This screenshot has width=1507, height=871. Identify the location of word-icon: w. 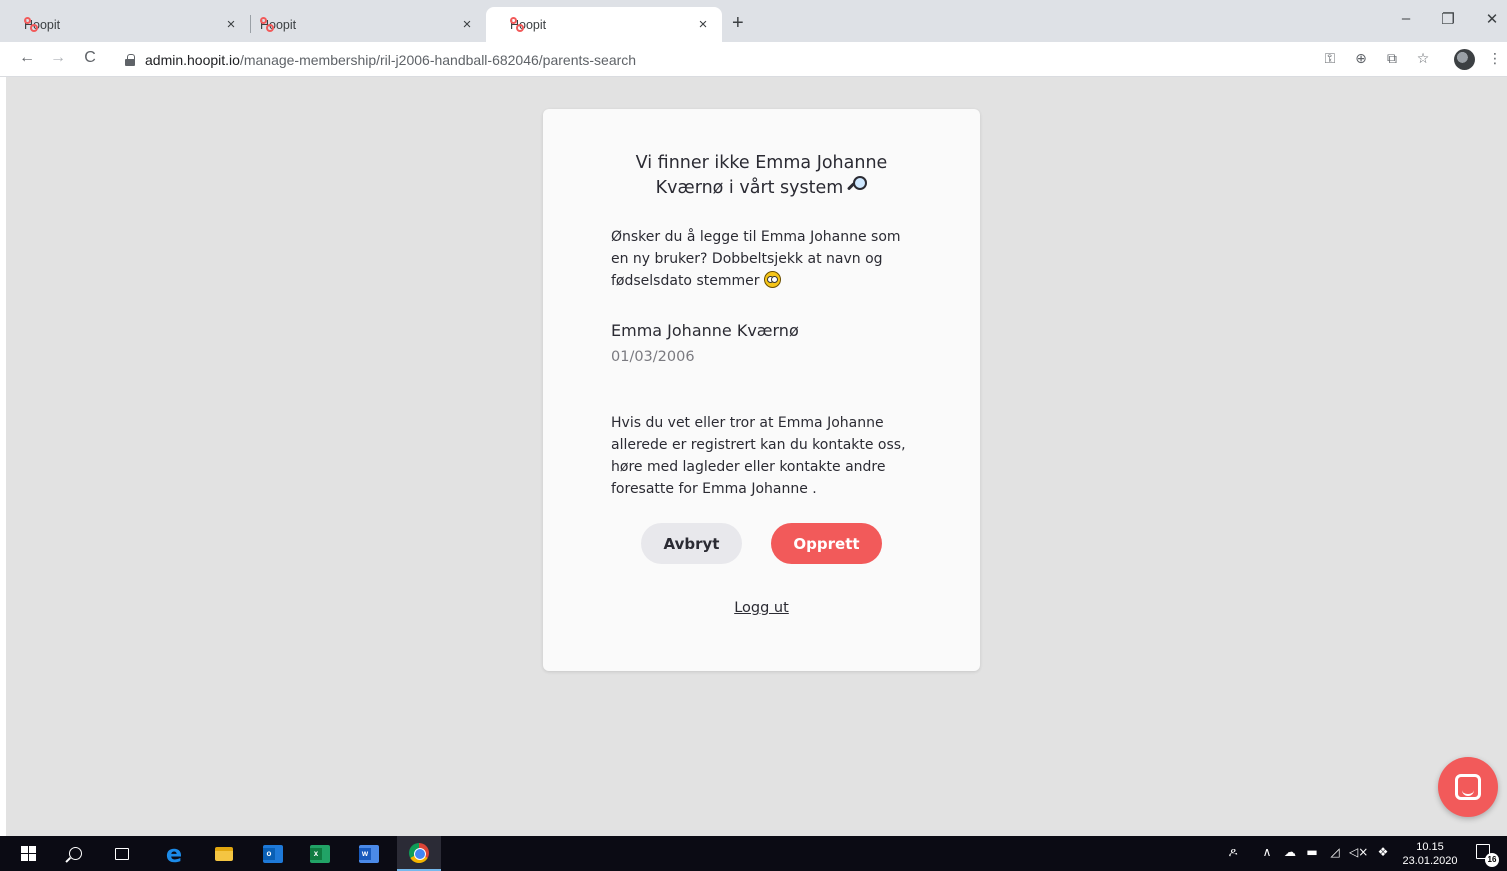
(369, 853).